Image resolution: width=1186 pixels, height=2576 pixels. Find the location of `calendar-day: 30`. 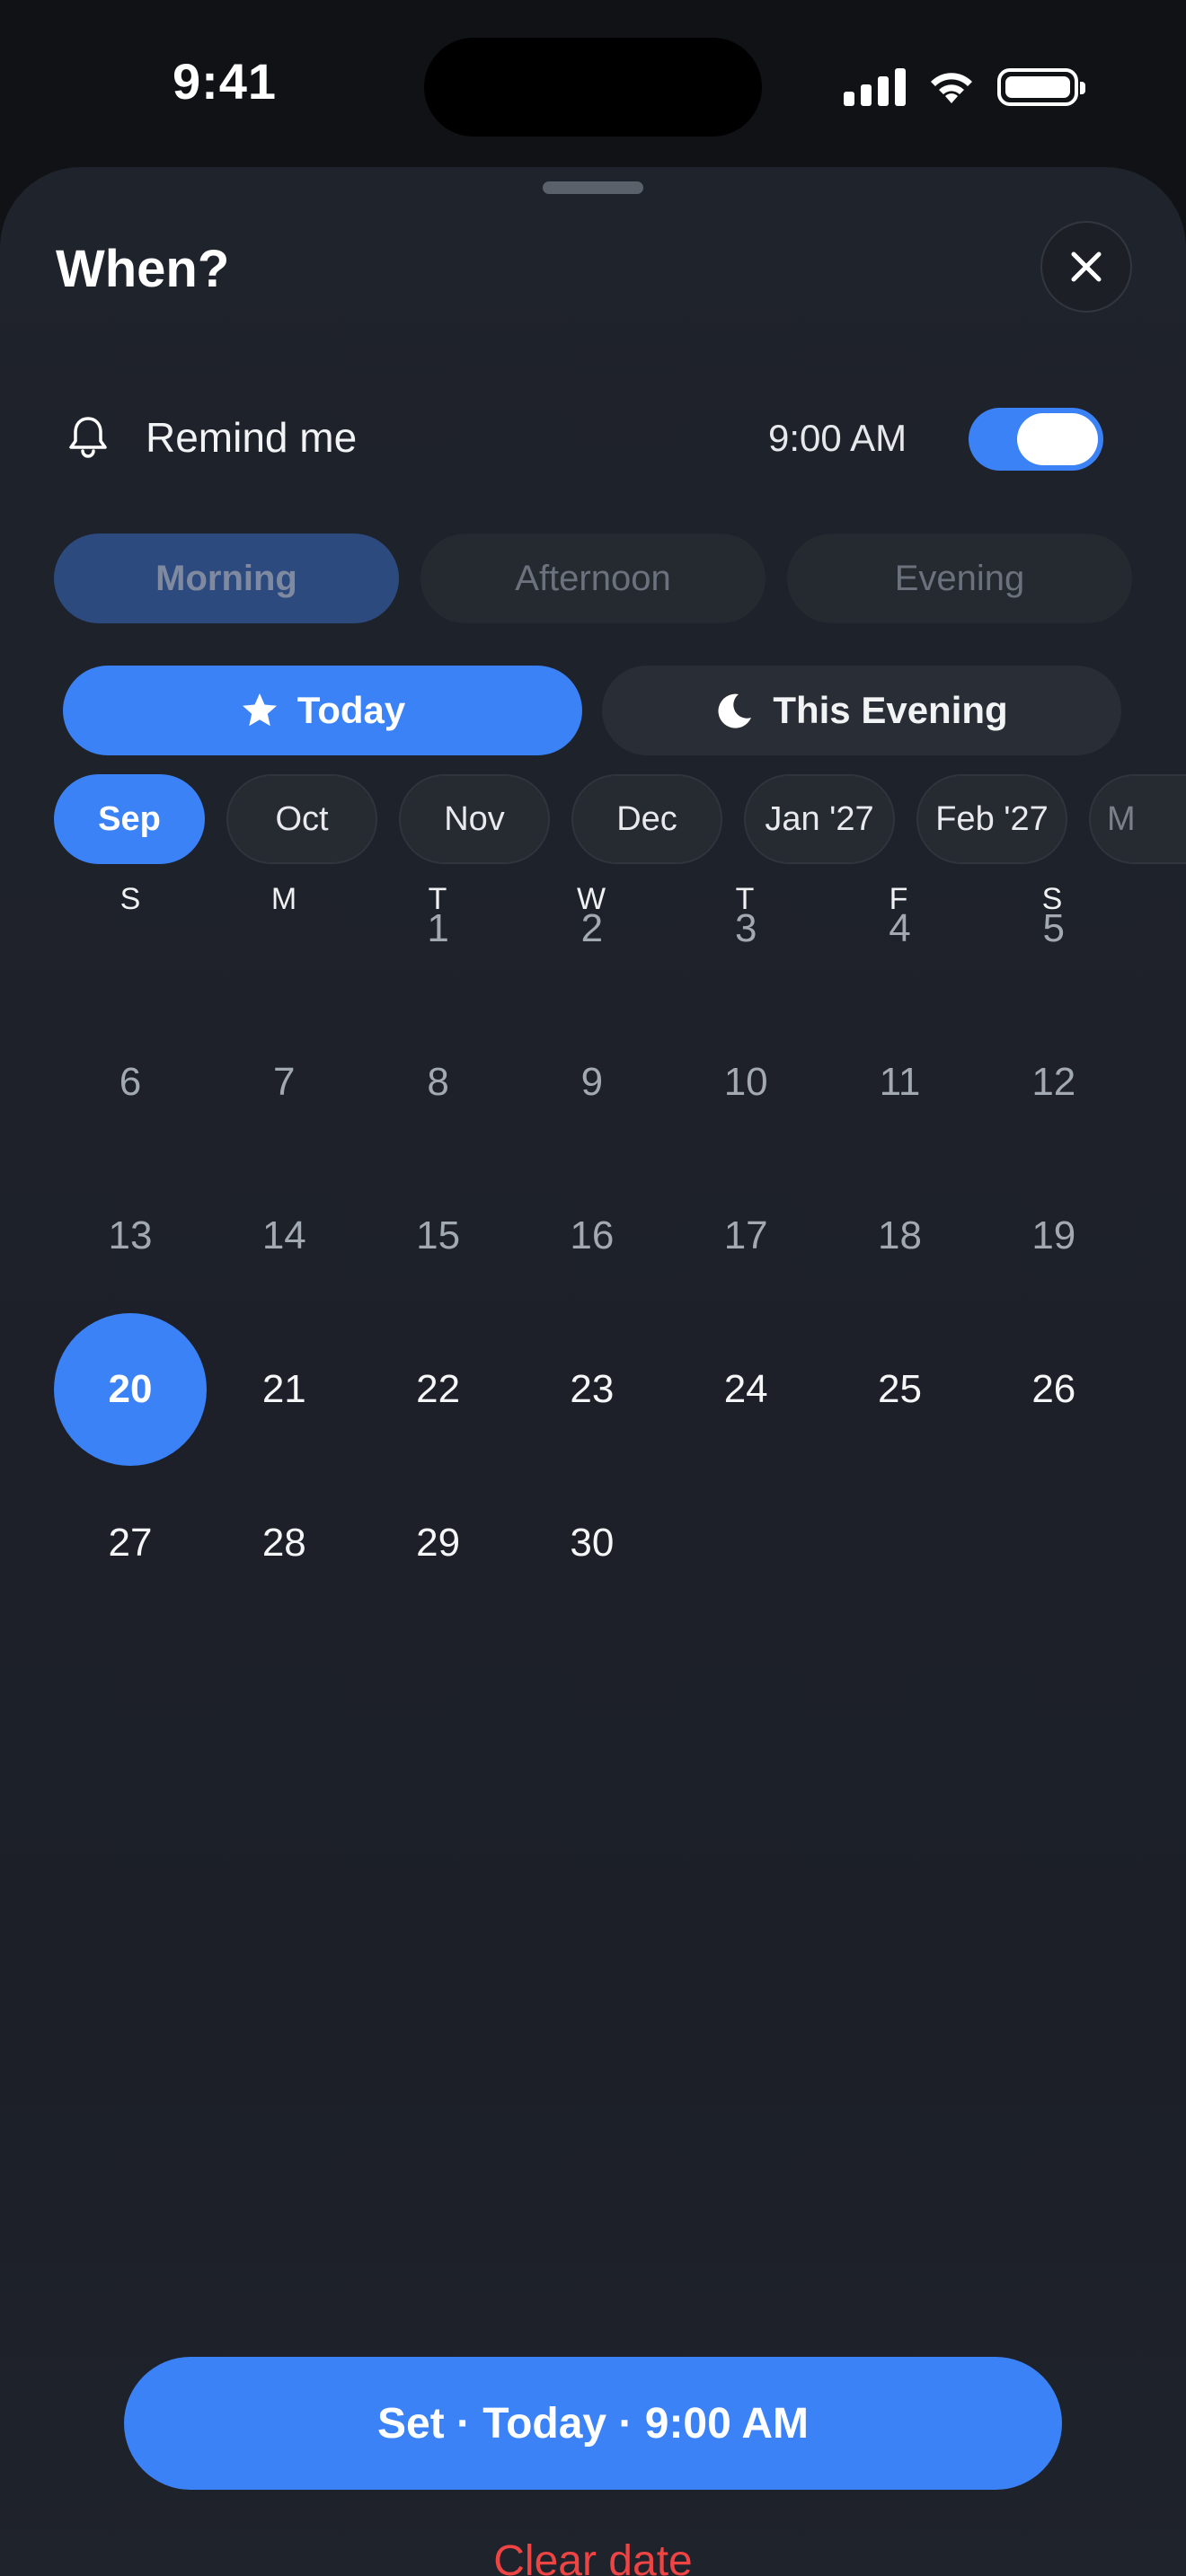

calendar-day: 30 is located at coordinates (592, 1543).